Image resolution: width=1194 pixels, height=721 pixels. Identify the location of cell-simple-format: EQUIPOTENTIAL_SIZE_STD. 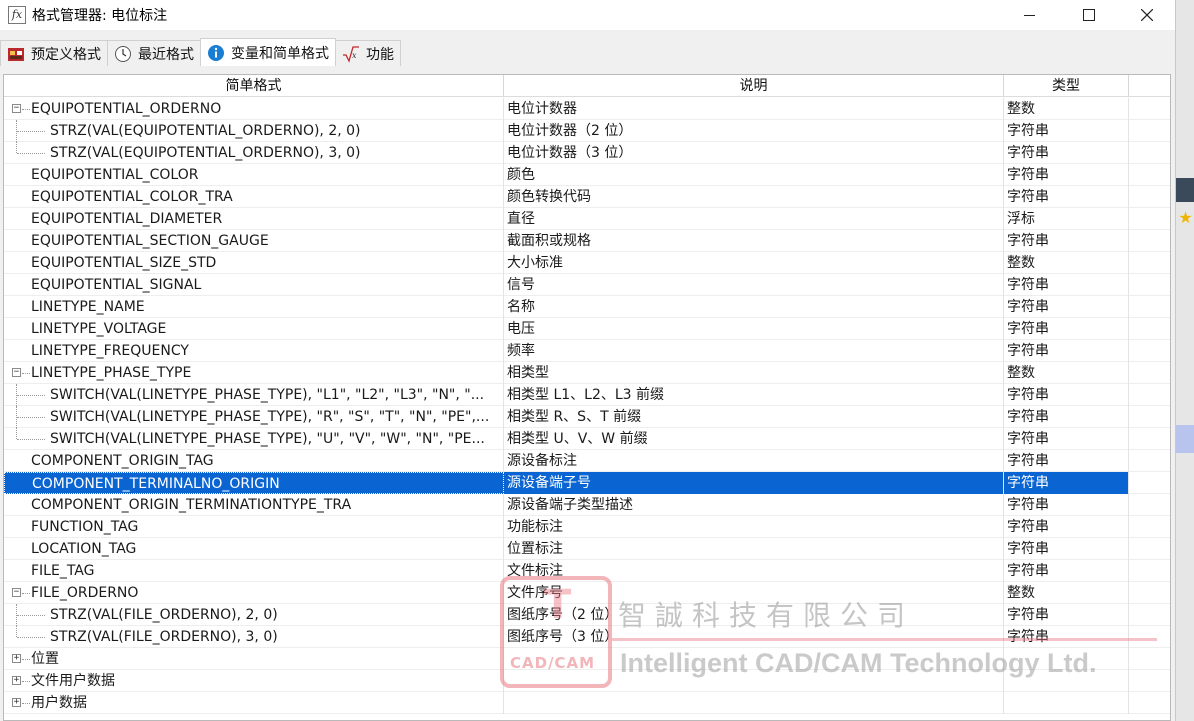
(254, 263).